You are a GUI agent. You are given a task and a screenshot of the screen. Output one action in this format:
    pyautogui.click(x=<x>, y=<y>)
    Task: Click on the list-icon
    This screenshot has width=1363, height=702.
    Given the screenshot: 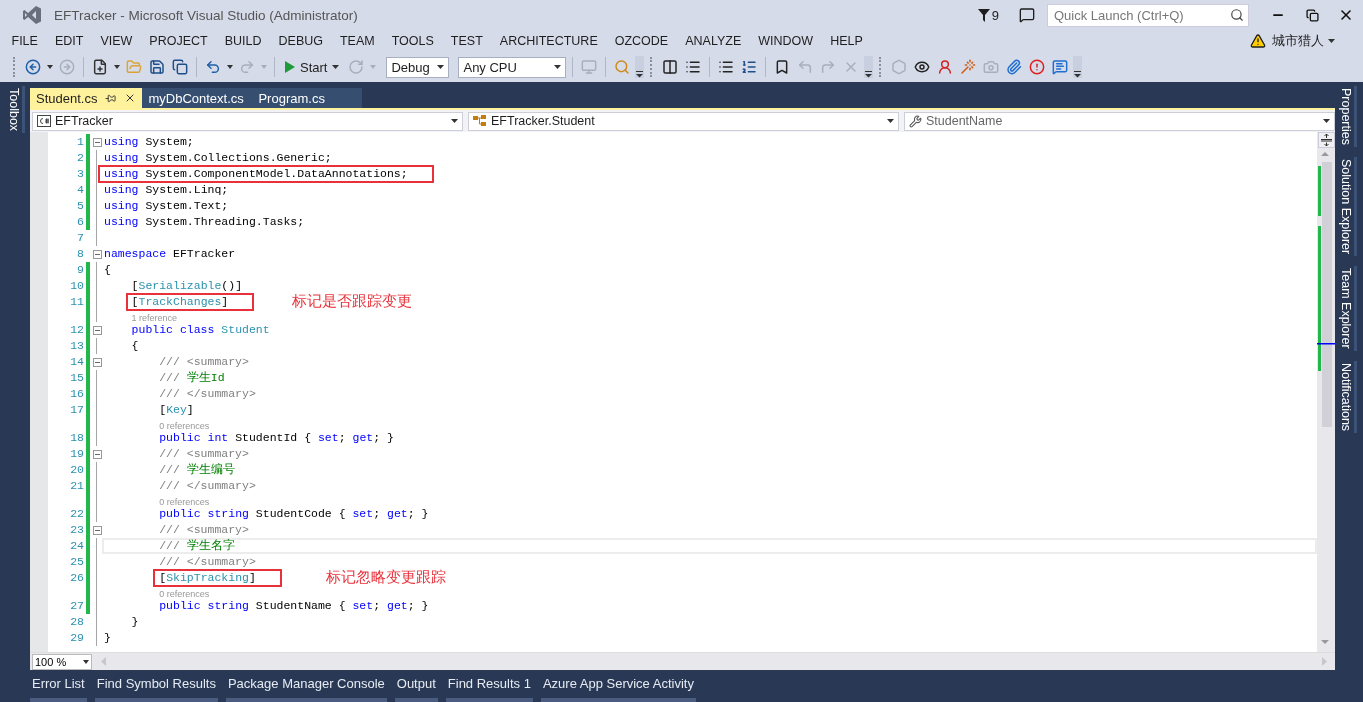 What is the action you would take?
    pyautogui.click(x=693, y=67)
    